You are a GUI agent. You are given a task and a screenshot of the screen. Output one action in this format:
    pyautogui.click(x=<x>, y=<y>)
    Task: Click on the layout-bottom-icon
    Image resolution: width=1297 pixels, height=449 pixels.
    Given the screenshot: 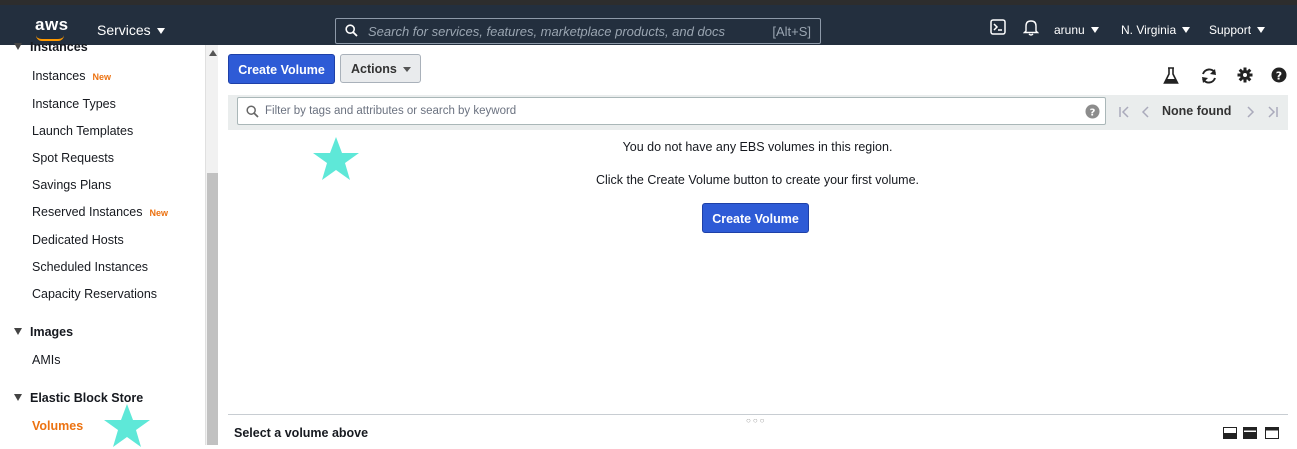 What is the action you would take?
    pyautogui.click(x=1230, y=433)
    